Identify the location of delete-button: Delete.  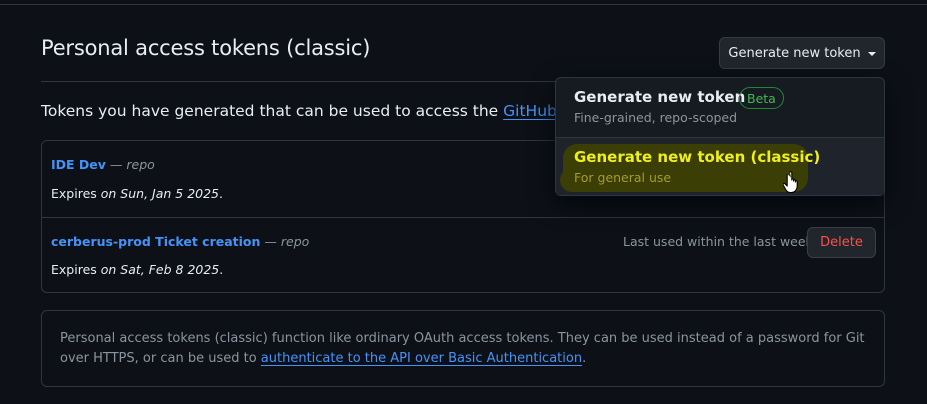
(841, 242).